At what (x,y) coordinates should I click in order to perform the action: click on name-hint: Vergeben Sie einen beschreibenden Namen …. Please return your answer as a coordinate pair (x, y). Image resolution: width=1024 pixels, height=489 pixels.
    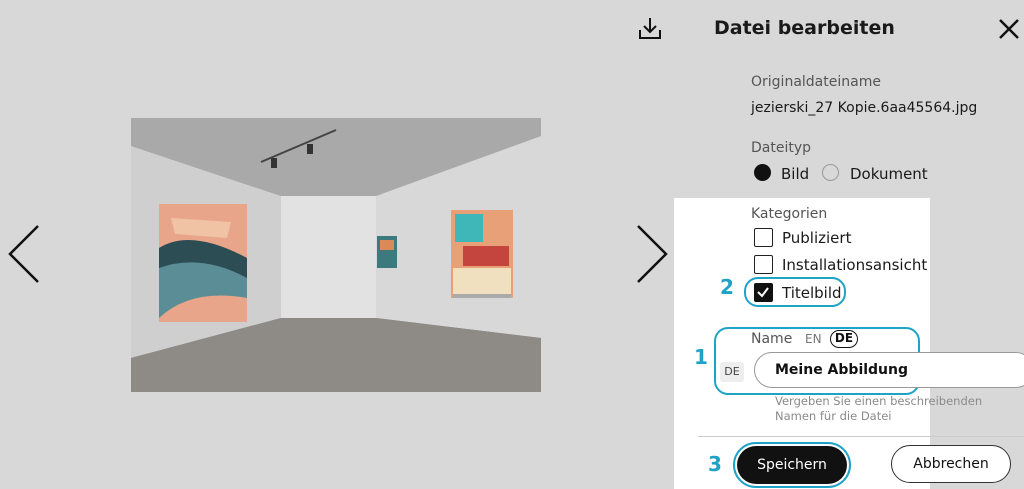
    Looking at the image, I should click on (879, 408).